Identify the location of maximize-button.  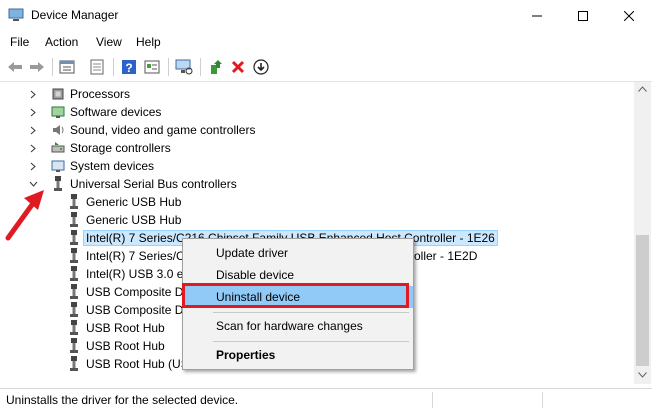
(583, 15).